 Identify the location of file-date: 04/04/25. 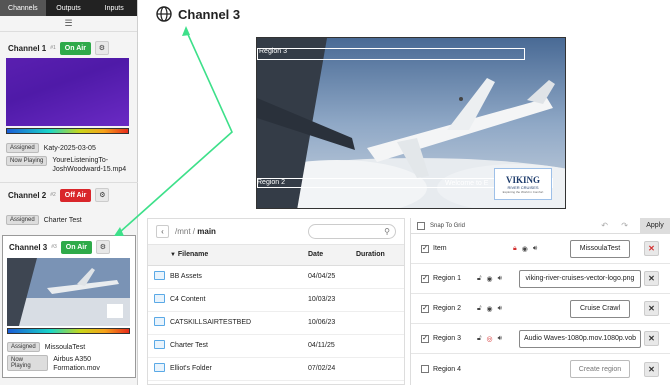
(332, 277).